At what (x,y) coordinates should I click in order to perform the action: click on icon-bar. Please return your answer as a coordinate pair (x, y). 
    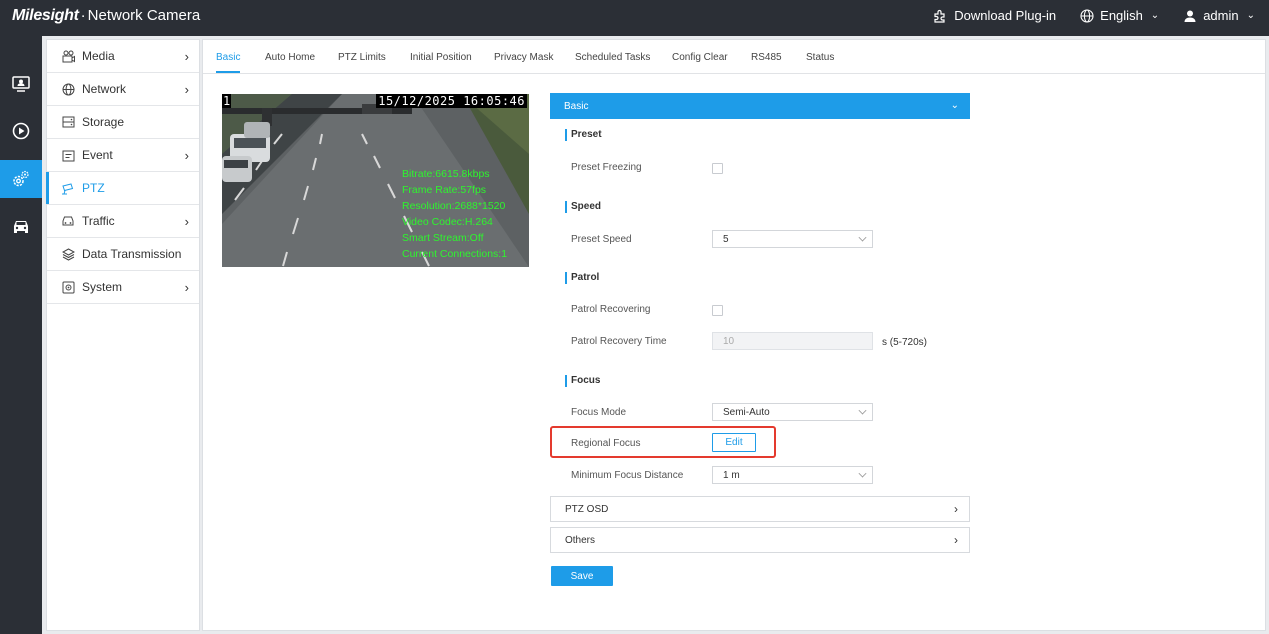
    Looking at the image, I should click on (21, 335).